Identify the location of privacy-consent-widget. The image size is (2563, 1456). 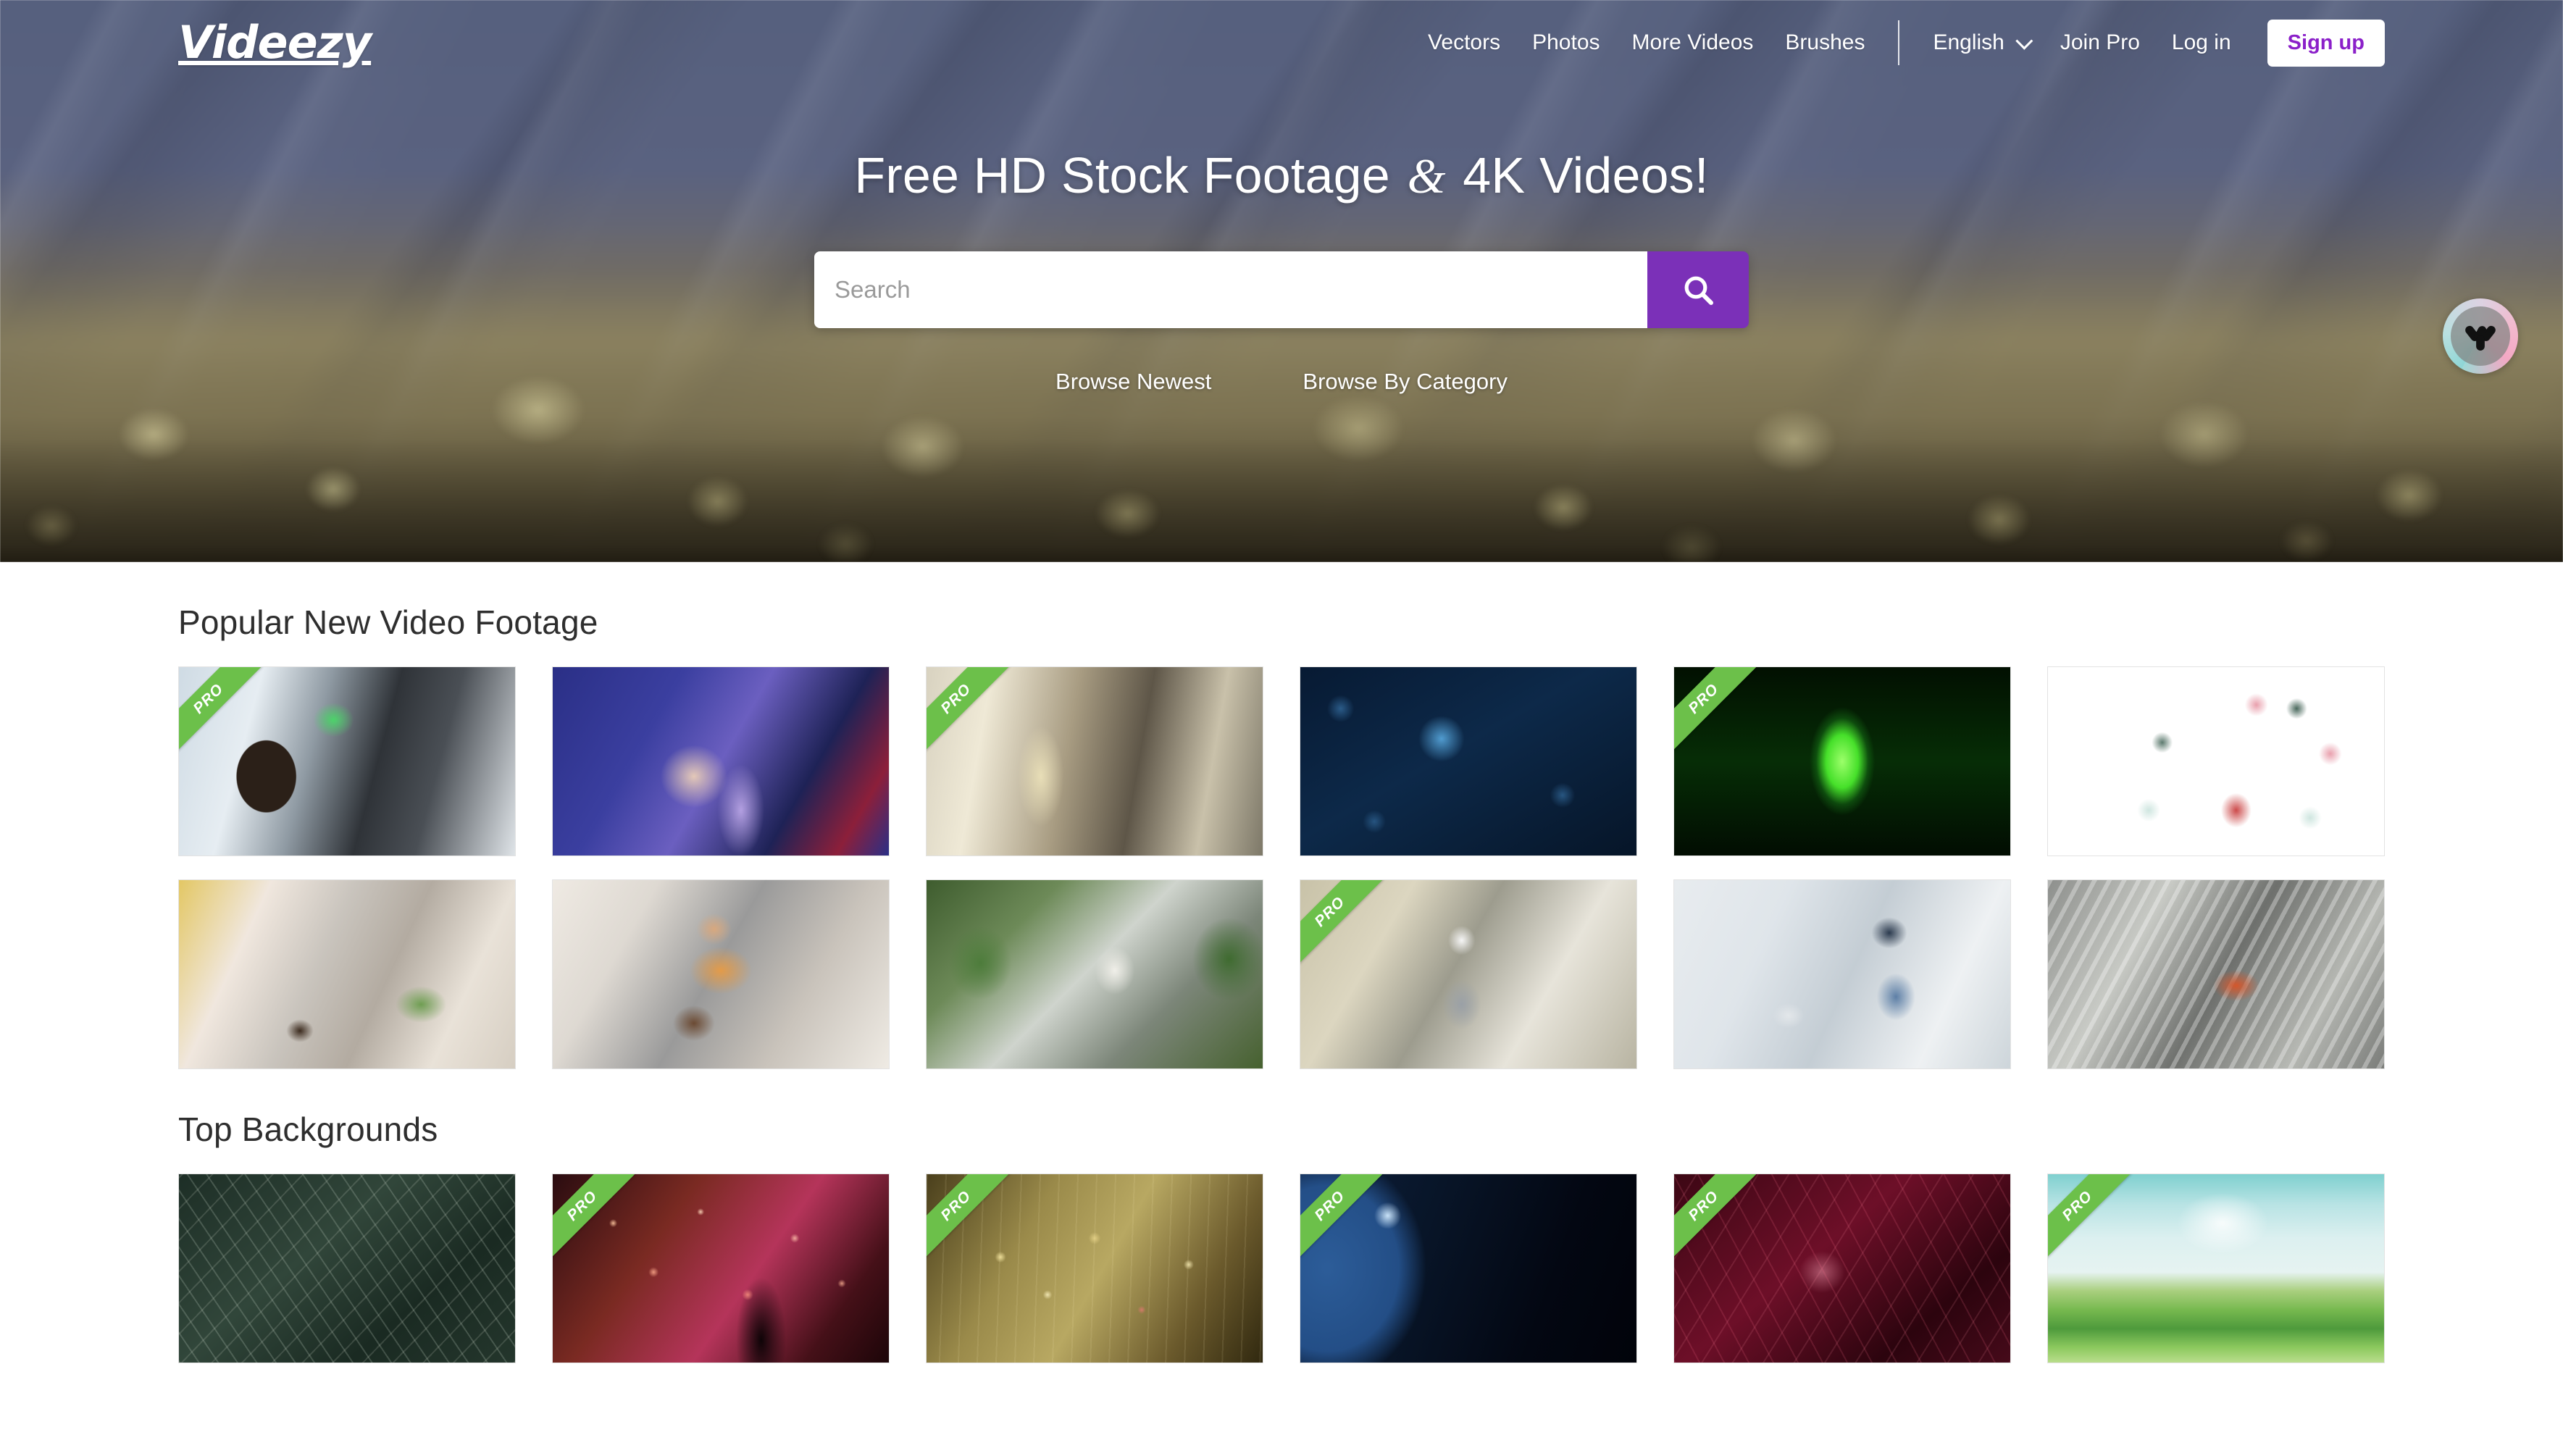
(2481, 336).